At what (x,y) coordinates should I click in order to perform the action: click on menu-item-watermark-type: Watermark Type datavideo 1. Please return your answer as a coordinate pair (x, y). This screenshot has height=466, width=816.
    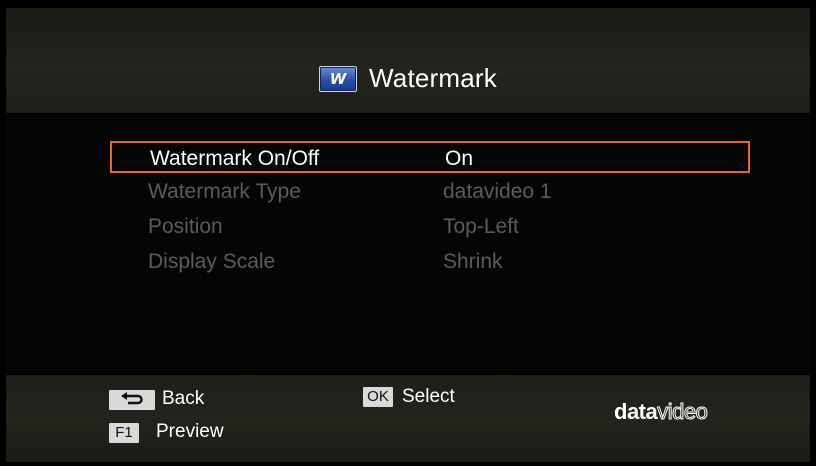
    Looking at the image, I should click on (430, 192).